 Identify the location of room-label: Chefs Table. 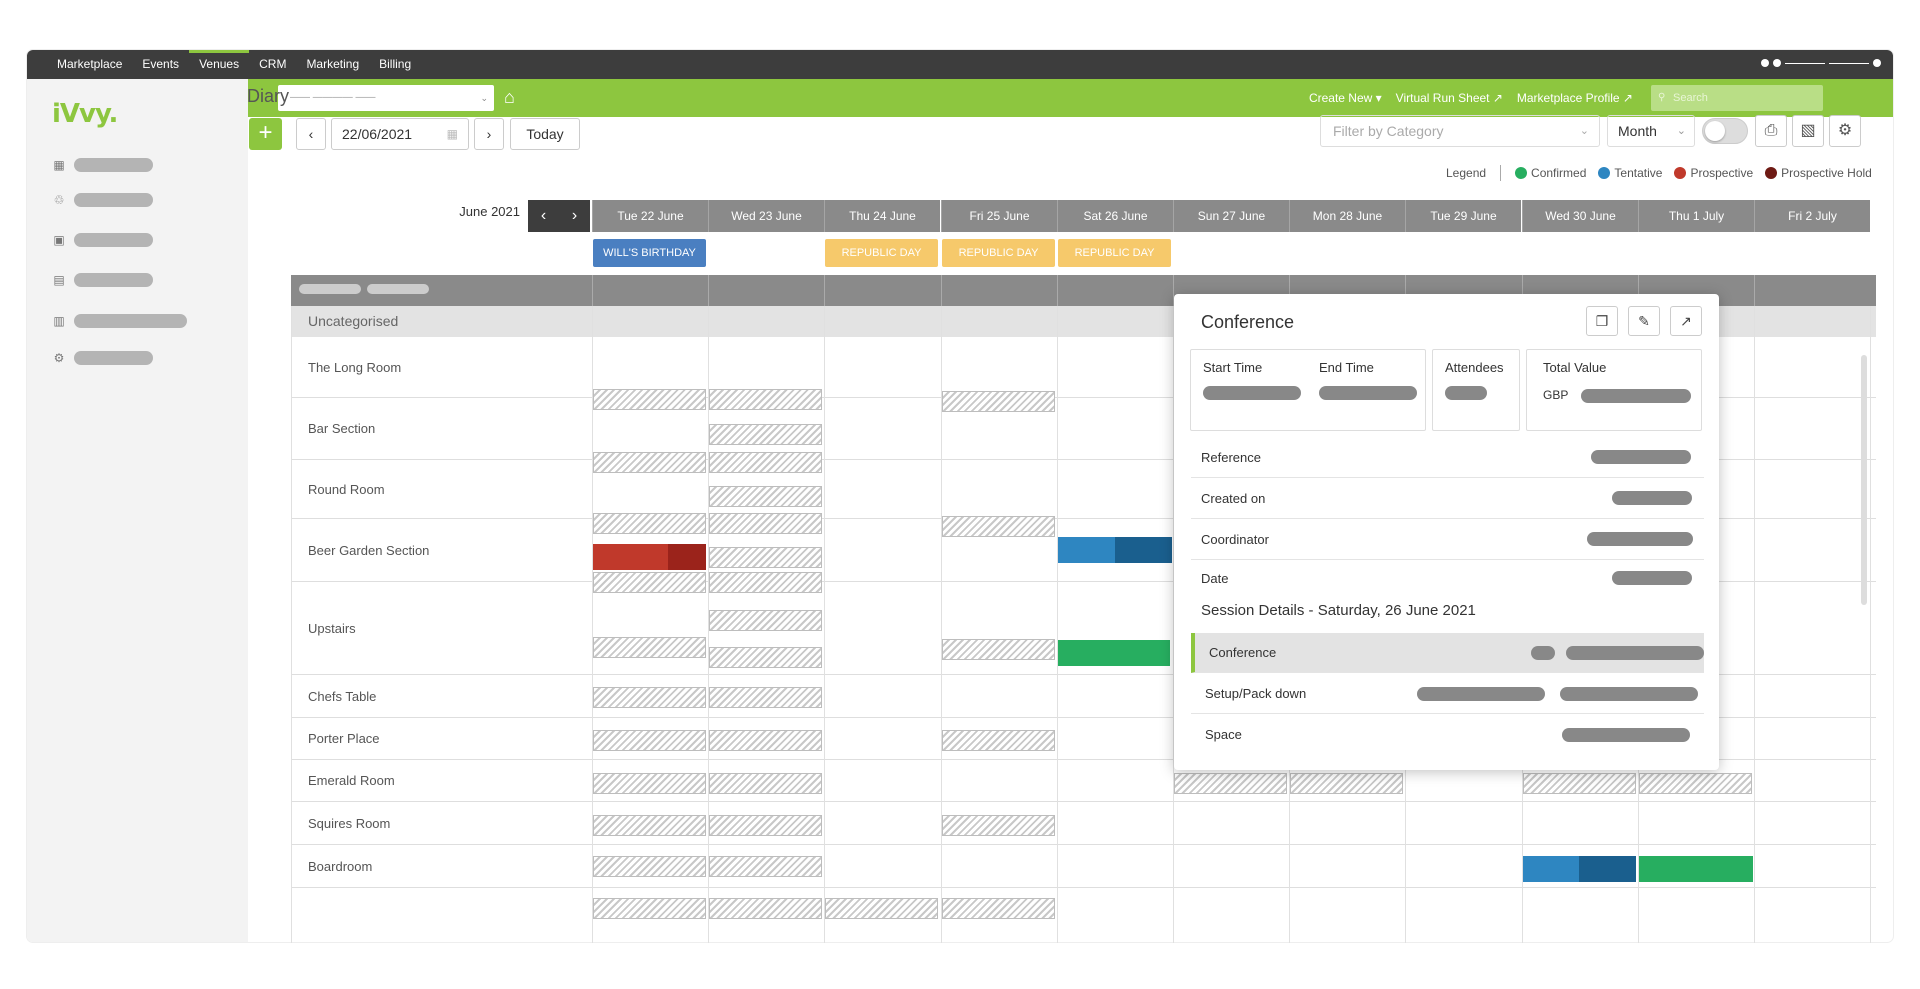
(342, 696).